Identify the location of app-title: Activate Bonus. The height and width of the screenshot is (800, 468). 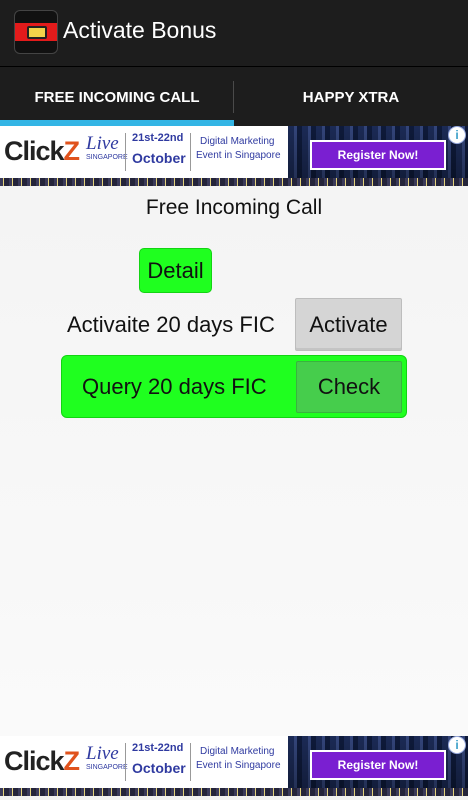
(140, 30).